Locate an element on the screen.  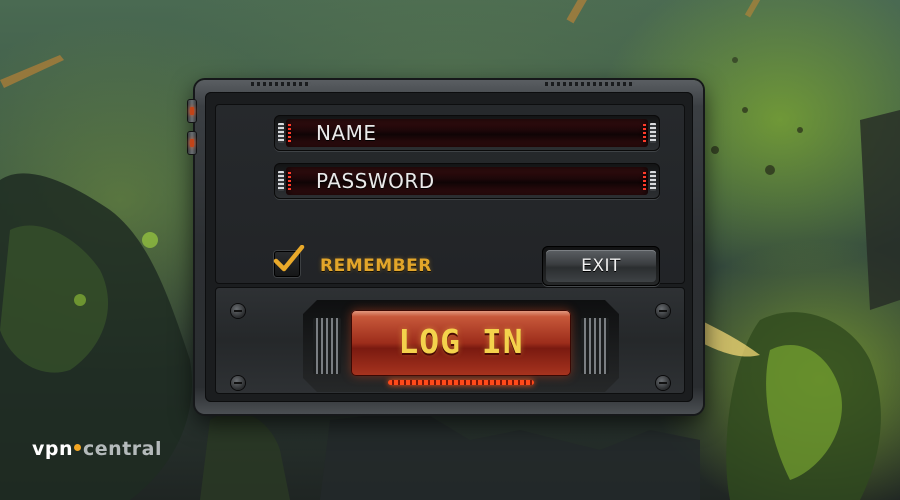
exit-button-label: EXIT is located at coordinates (601, 266).